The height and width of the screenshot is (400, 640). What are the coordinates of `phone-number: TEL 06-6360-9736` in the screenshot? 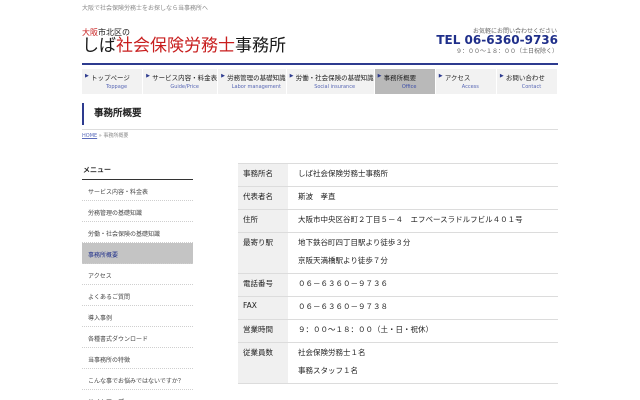 It's located at (497, 40).